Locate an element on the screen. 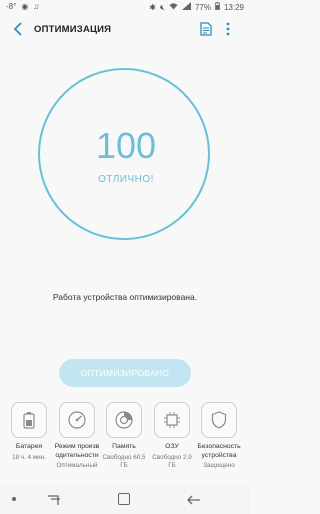  tile-battery-name: Батарея is located at coordinates (29, 446).